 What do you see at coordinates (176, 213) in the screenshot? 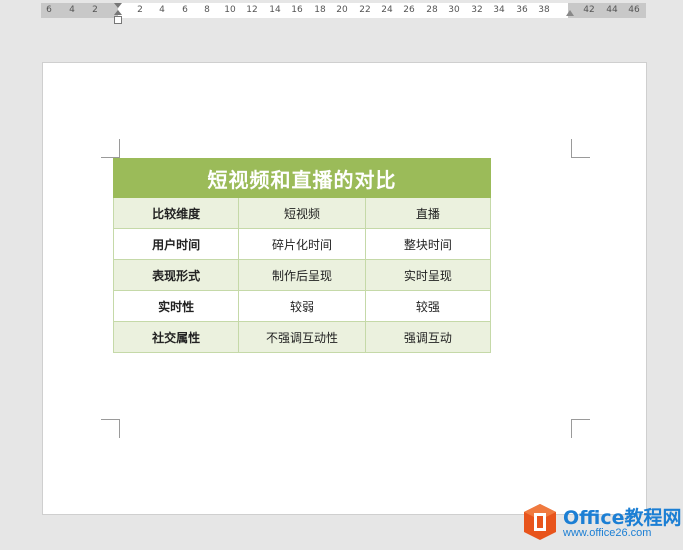
I see `table-cell: 比较维度` at bounding box center [176, 213].